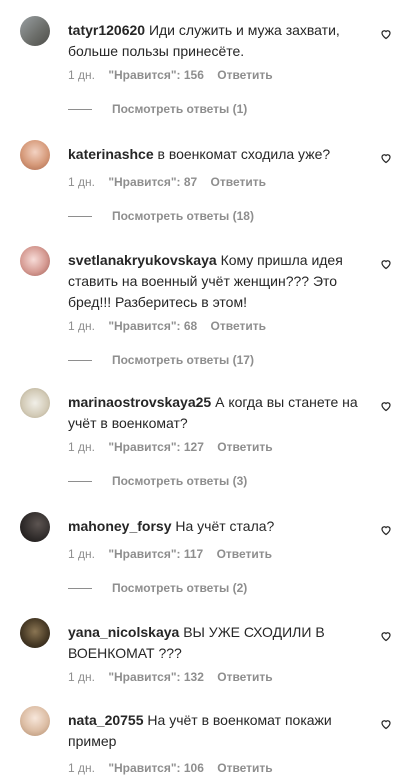  I want to click on comment-likes: "Нравится": 132, so click(156, 677).